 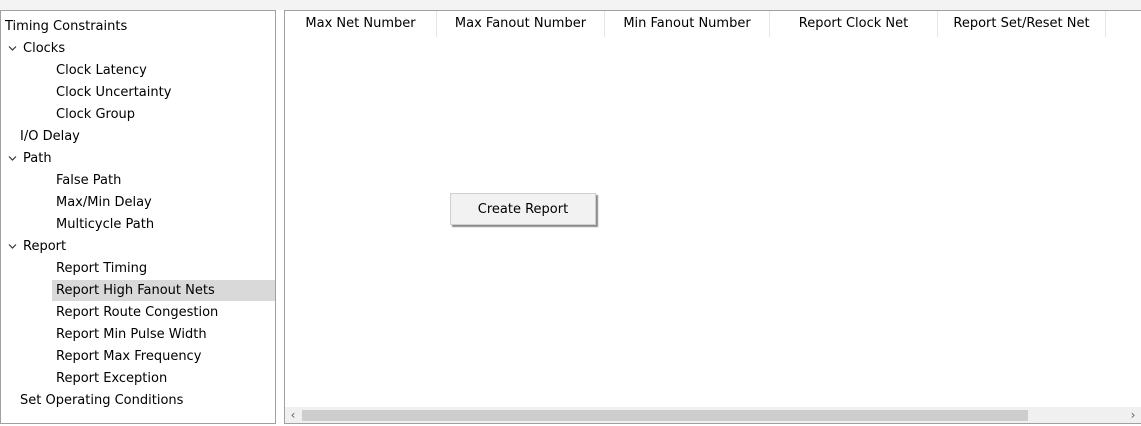 I want to click on tree-item: Report Max Frequency, so click(x=138, y=356).